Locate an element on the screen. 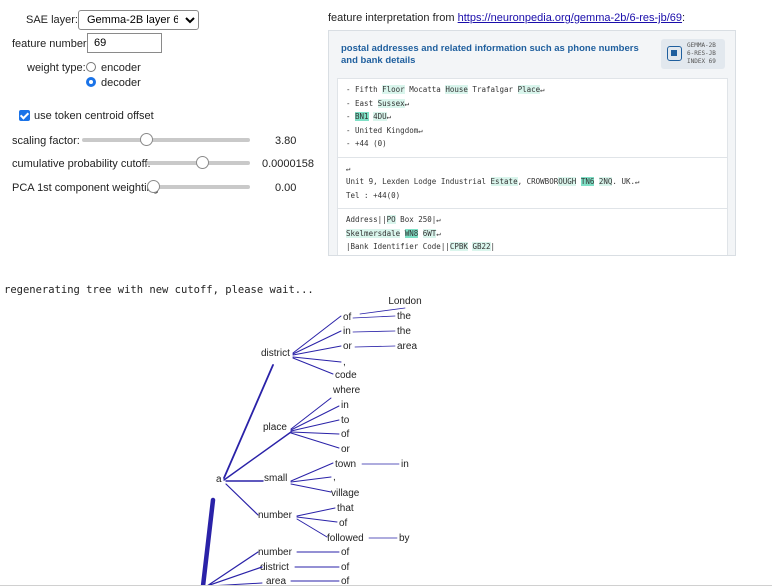 The image size is (772, 586). token-text: Trafalgar is located at coordinates (492, 89).